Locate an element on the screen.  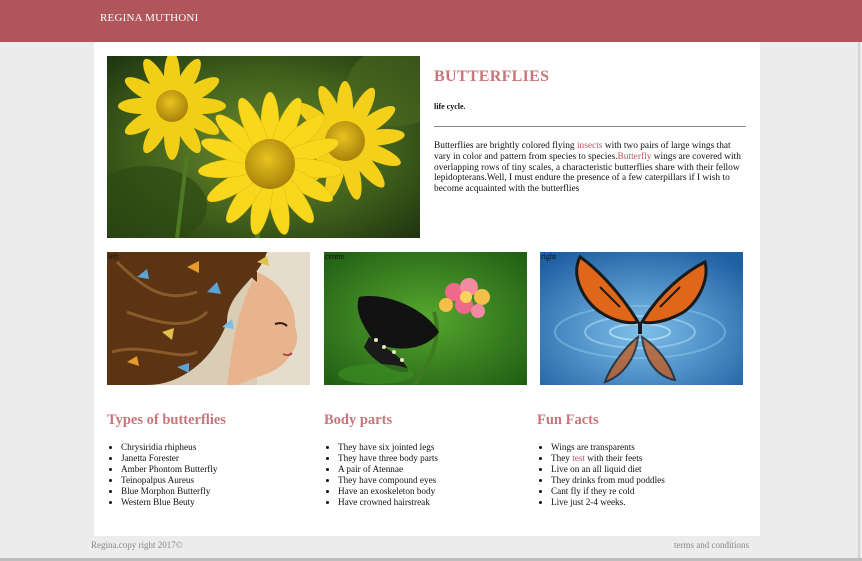
list-item: Amber Phontom Butterfly is located at coordinates (219, 469).